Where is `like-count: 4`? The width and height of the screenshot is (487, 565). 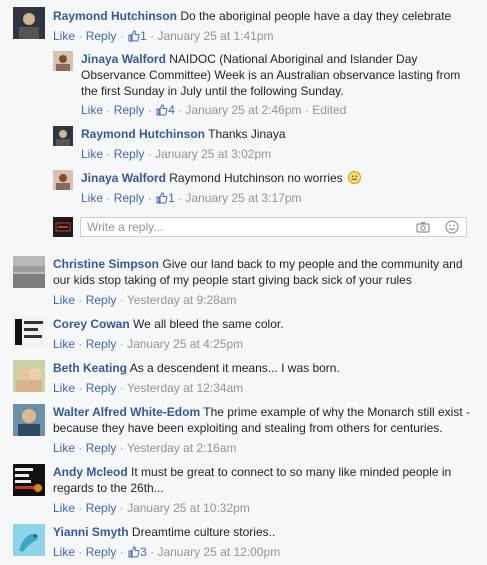
like-count: 4 is located at coordinates (165, 110).